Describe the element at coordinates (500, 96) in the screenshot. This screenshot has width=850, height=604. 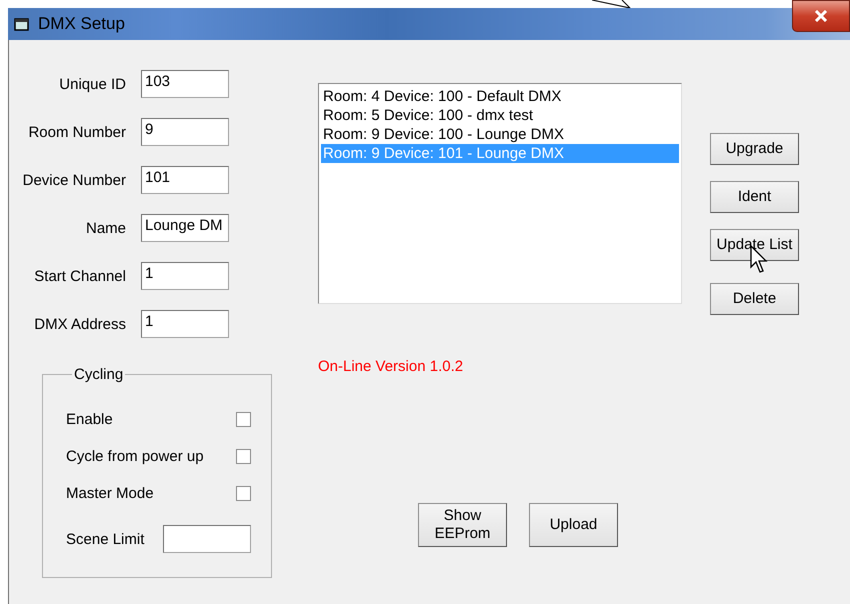
I see `list-item: Room: 4 Device: 100 - Default DMX` at that location.